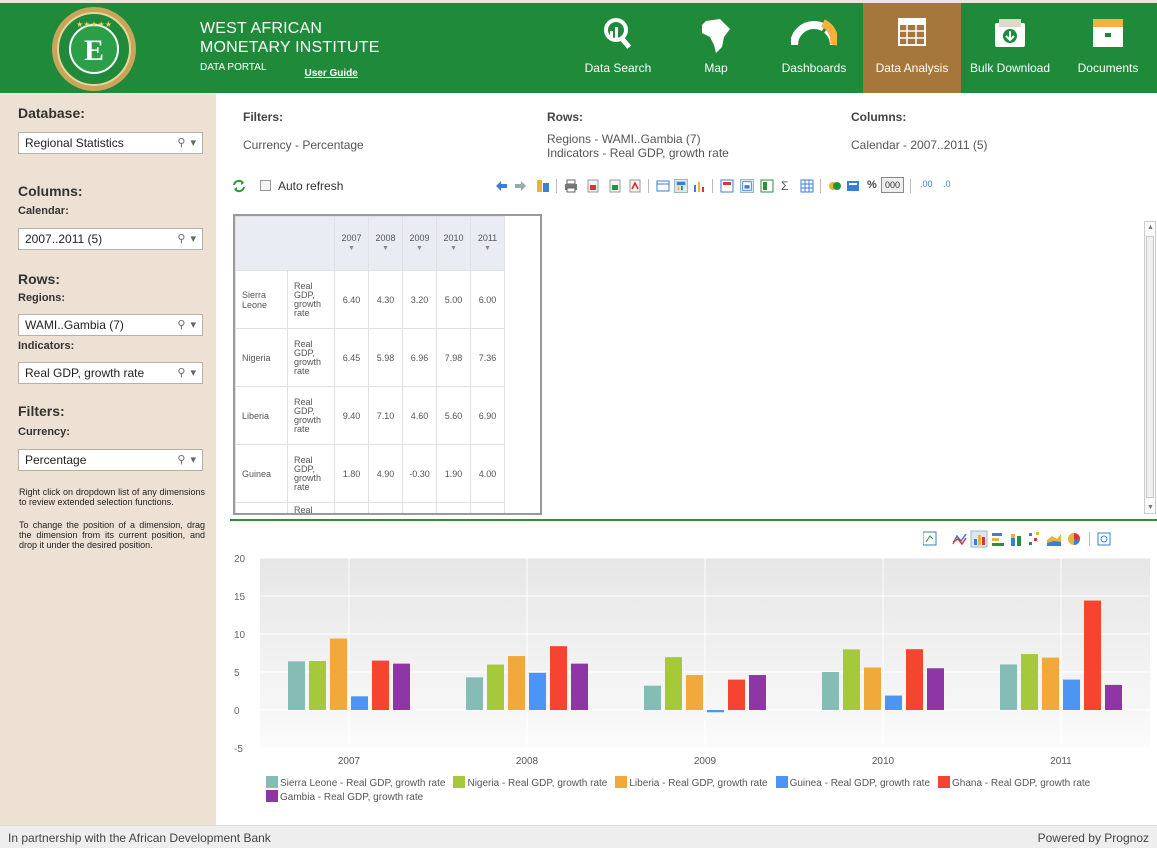  I want to click on wami-logo: E ★★★★★, so click(94, 49).